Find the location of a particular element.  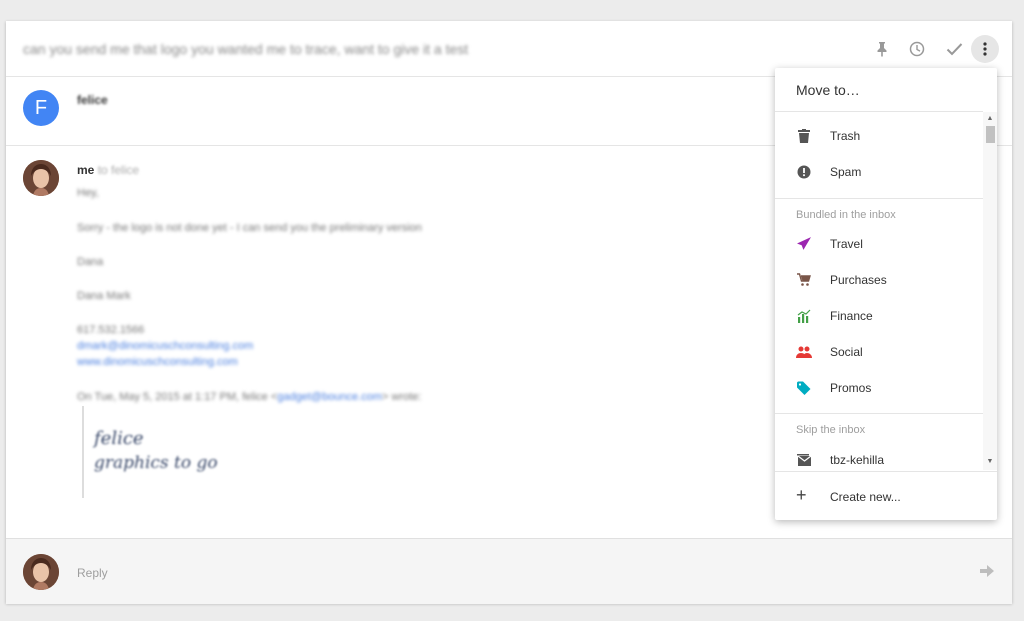

quote-bar is located at coordinates (83, 452).